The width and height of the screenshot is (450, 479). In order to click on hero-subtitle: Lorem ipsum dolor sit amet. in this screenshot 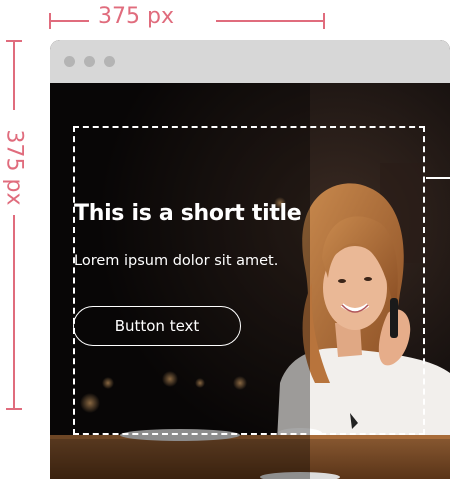, I will do `click(176, 261)`.